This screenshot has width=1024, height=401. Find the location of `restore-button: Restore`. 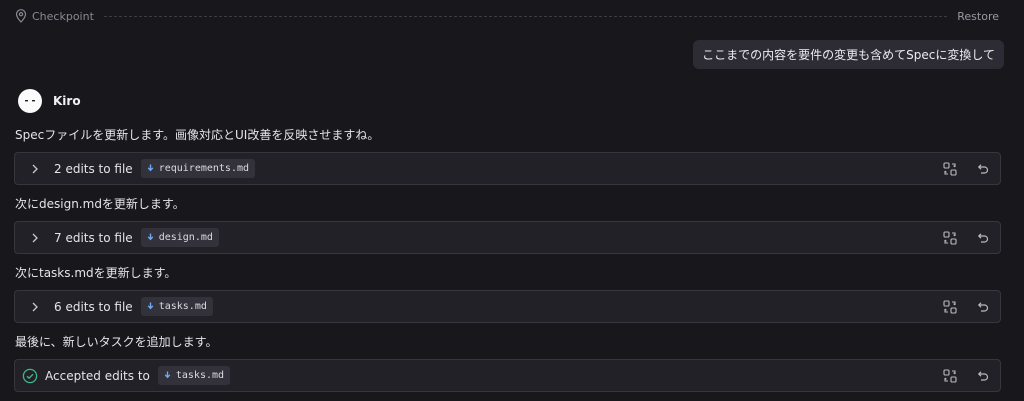

restore-button: Restore is located at coordinates (978, 16).